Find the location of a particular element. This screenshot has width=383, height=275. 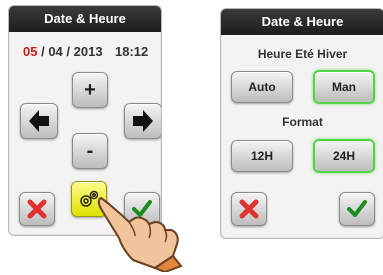

dst-manual-label: Man is located at coordinates (344, 87).